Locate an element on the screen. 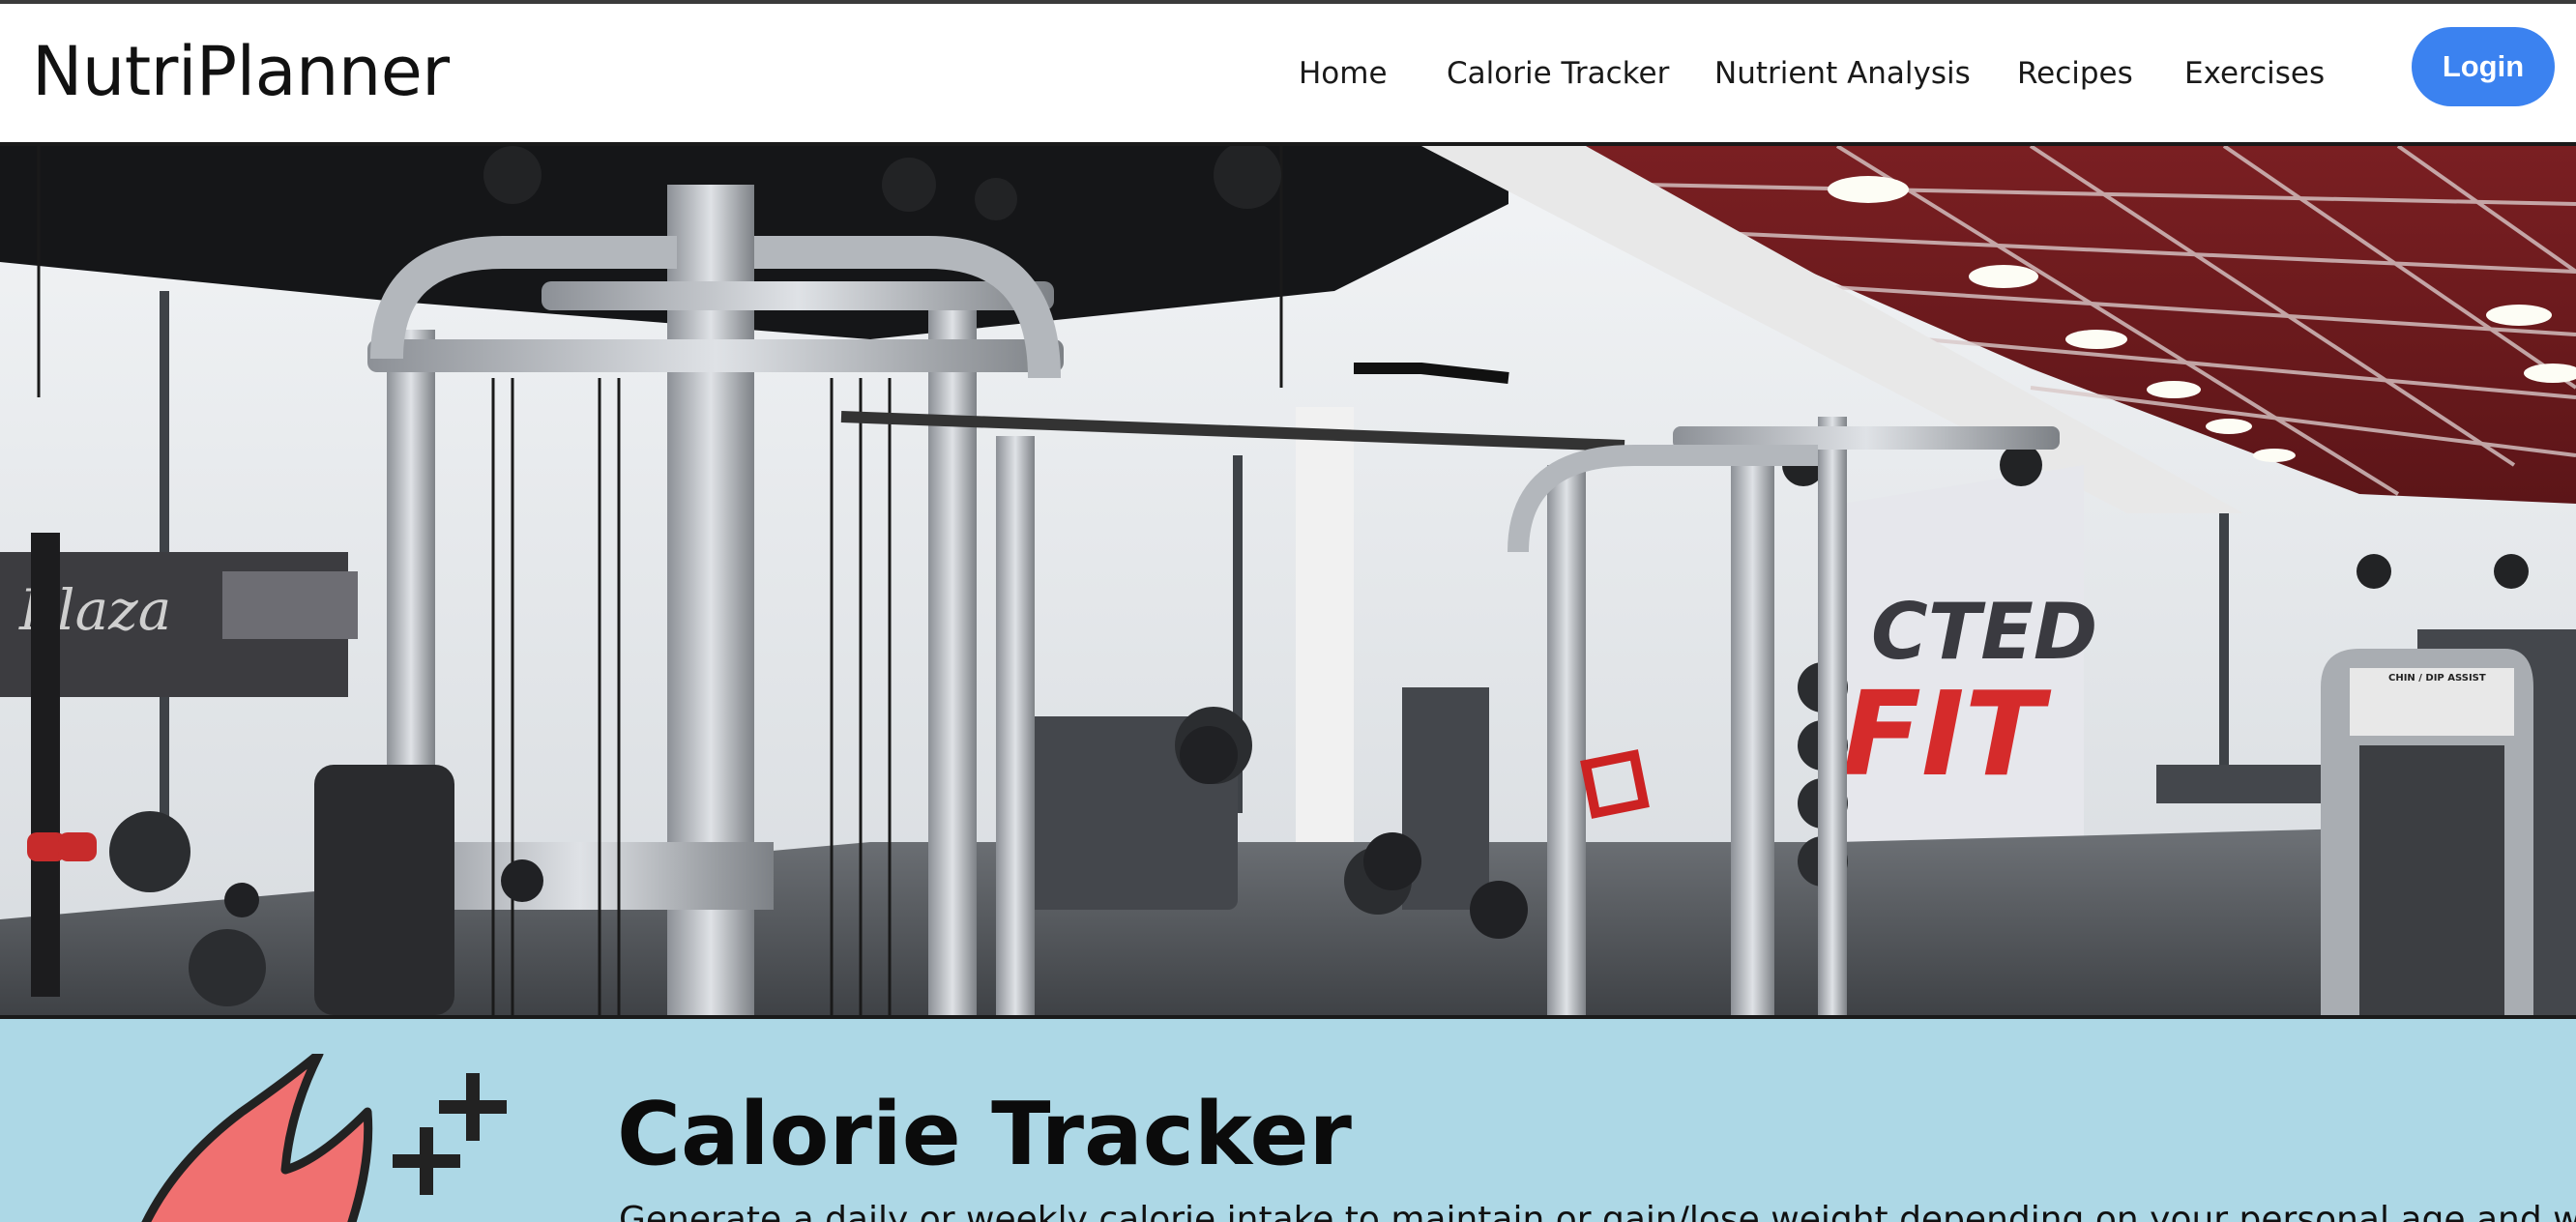  flame-plus-icon is located at coordinates (324, 1138).